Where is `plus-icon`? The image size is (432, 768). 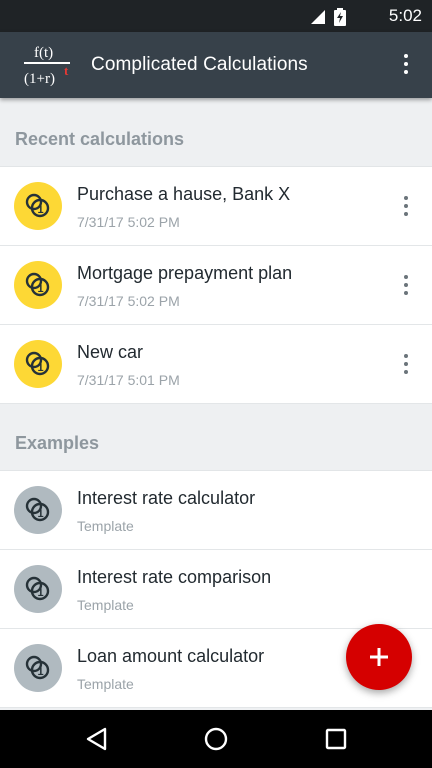 plus-icon is located at coordinates (379, 657).